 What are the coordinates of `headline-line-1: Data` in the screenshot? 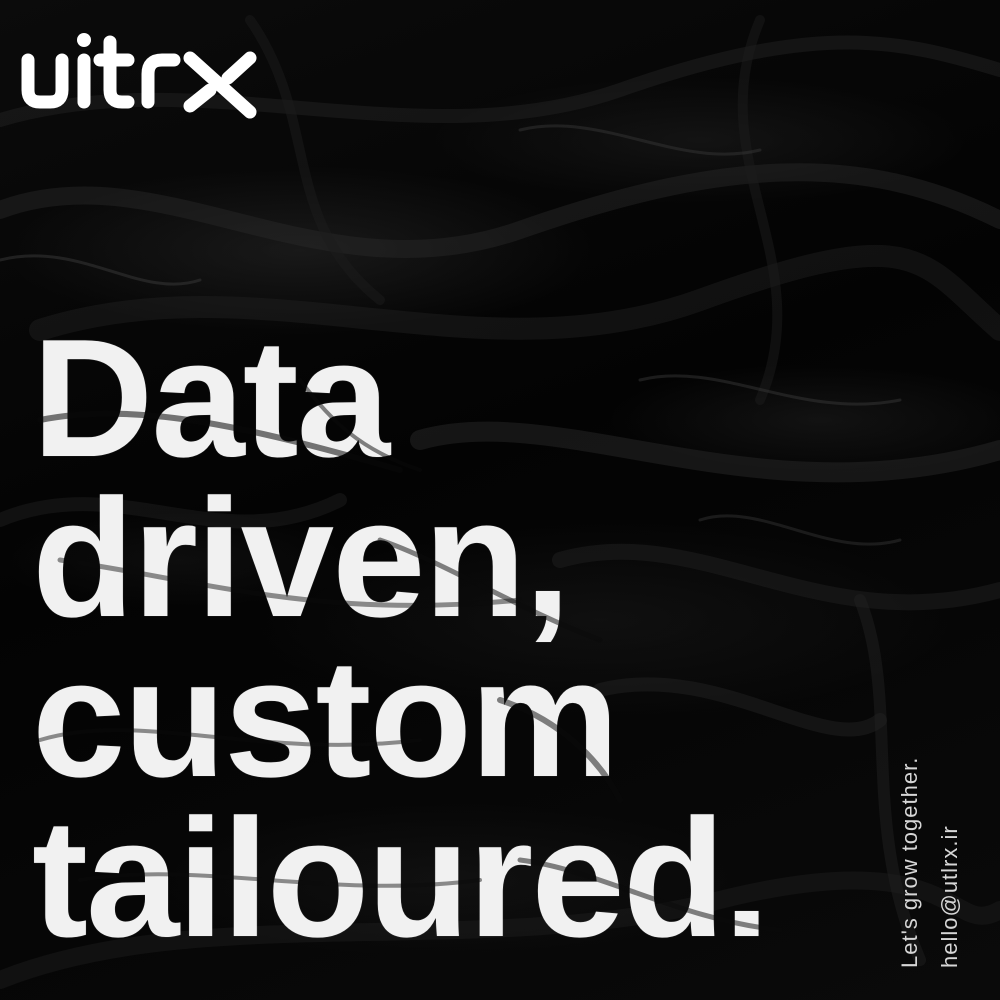 It's located at (211, 398).